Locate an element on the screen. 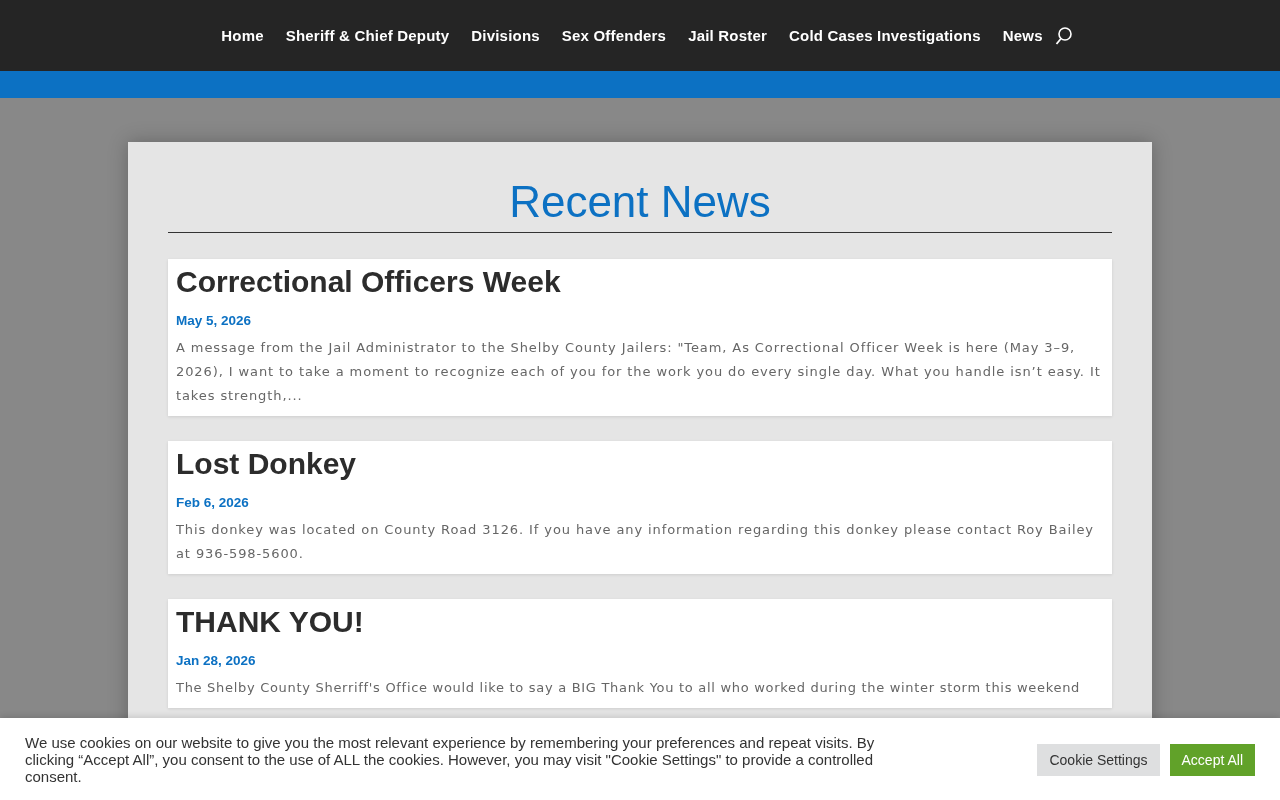 The image size is (1280, 800). nav-link: Jail Roster is located at coordinates (728, 35).